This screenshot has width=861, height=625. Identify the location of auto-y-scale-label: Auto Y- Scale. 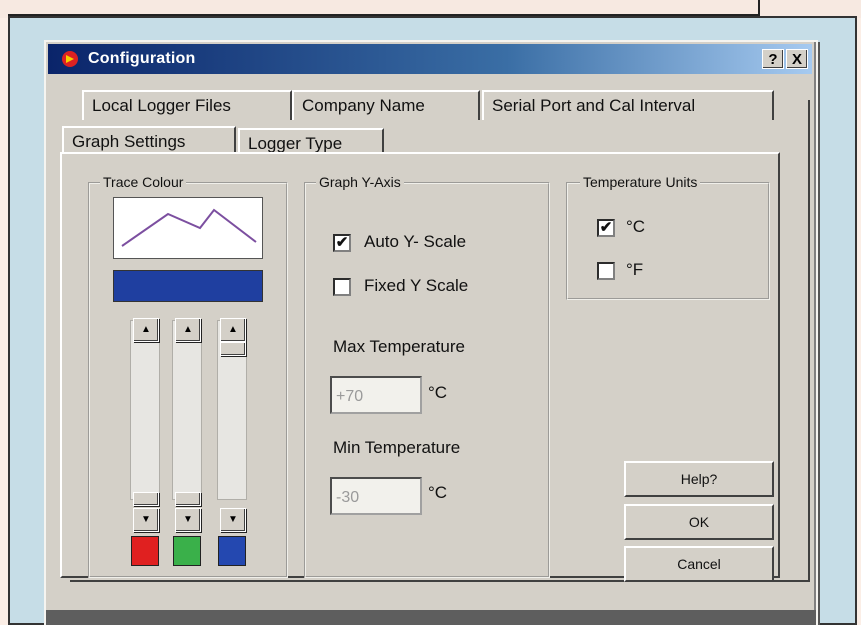
(415, 242).